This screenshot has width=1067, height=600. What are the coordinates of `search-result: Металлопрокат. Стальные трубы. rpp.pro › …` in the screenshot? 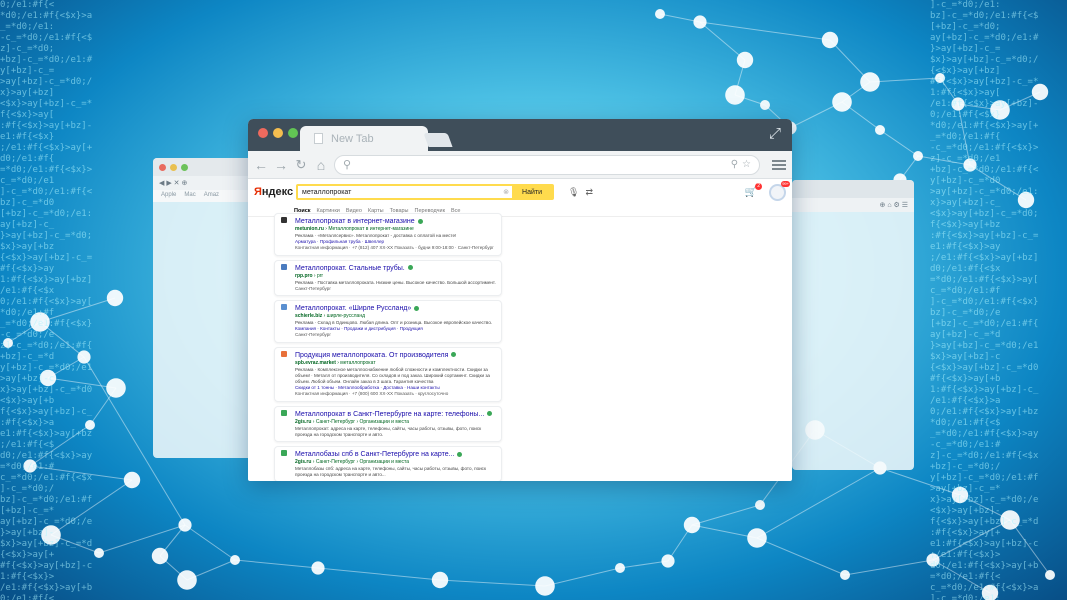 It's located at (388, 278).